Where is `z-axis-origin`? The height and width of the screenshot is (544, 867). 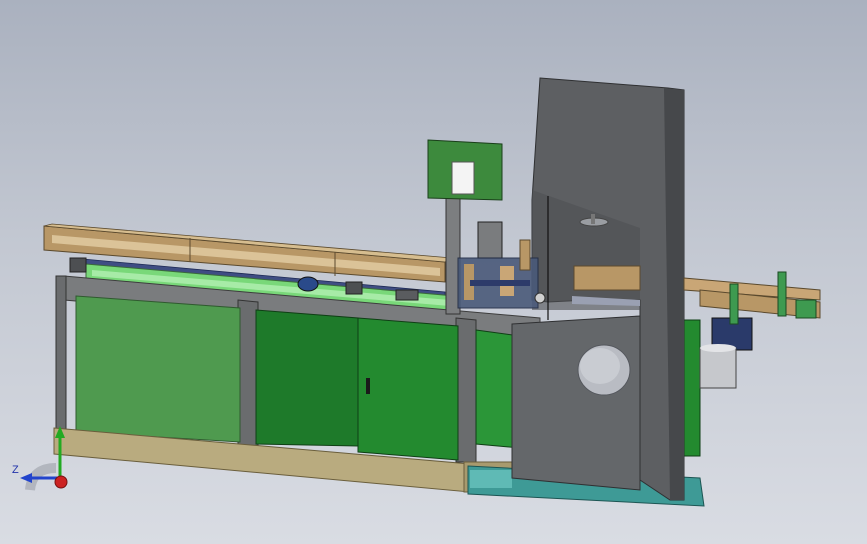 z-axis-origin is located at coordinates (61, 482).